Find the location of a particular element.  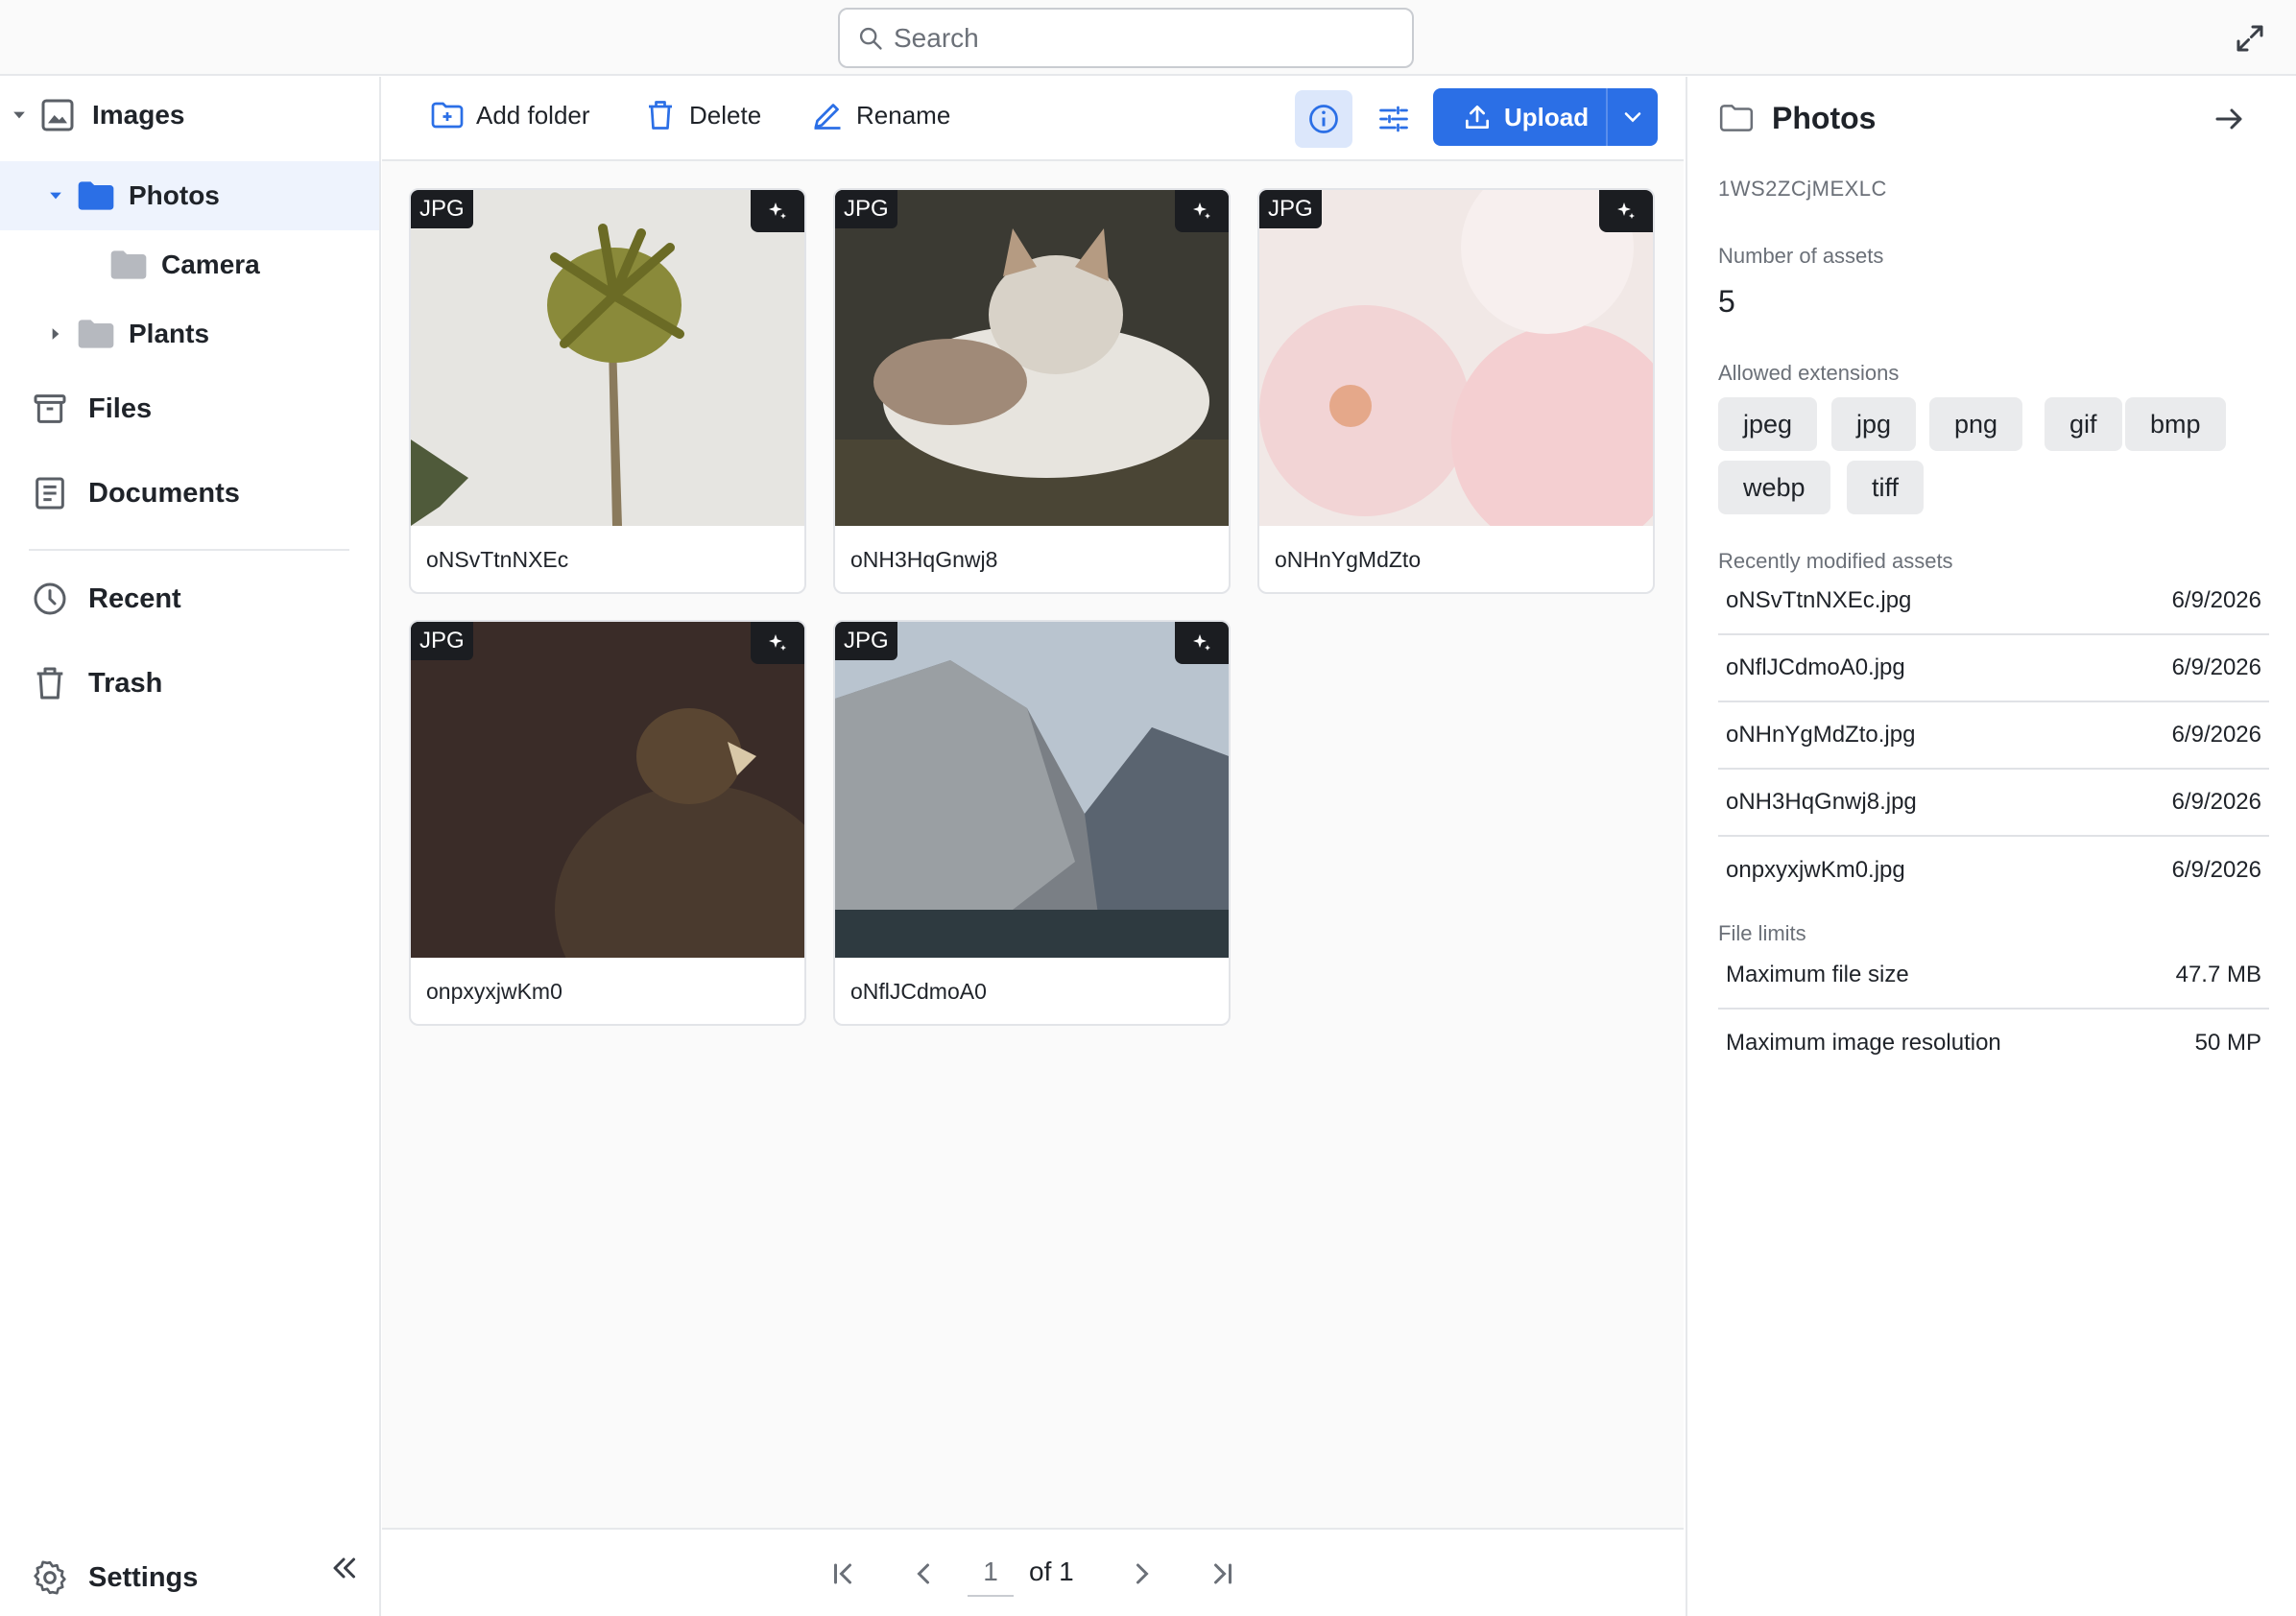

allowed-ext-label: Allowed extensions is located at coordinates (1809, 373).